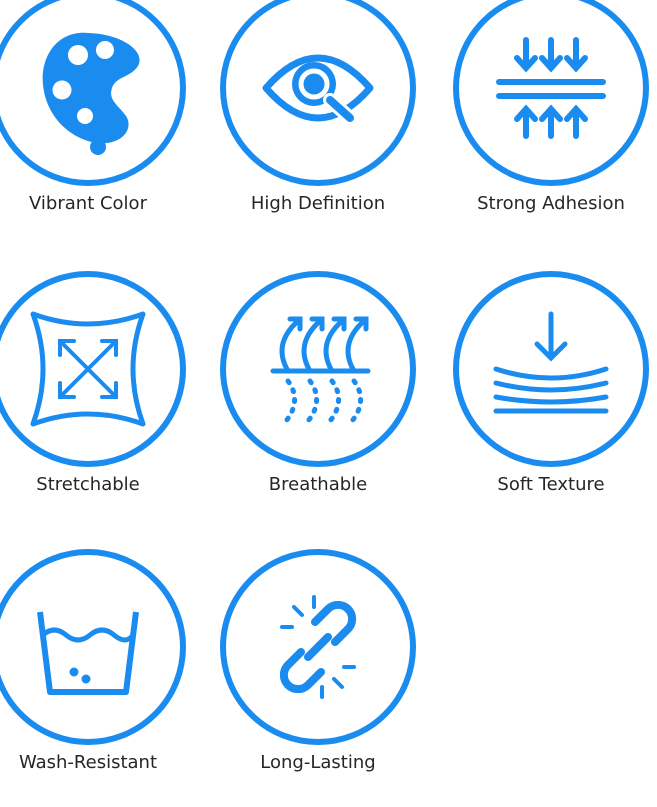 Image resolution: width=657 pixels, height=807 pixels. Describe the element at coordinates (318, 369) in the screenshot. I see `airflow-icon` at that location.